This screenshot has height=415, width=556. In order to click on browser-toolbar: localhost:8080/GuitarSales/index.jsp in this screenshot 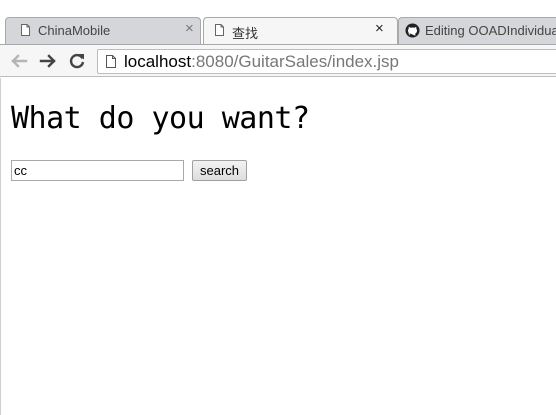, I will do `click(278, 60)`.